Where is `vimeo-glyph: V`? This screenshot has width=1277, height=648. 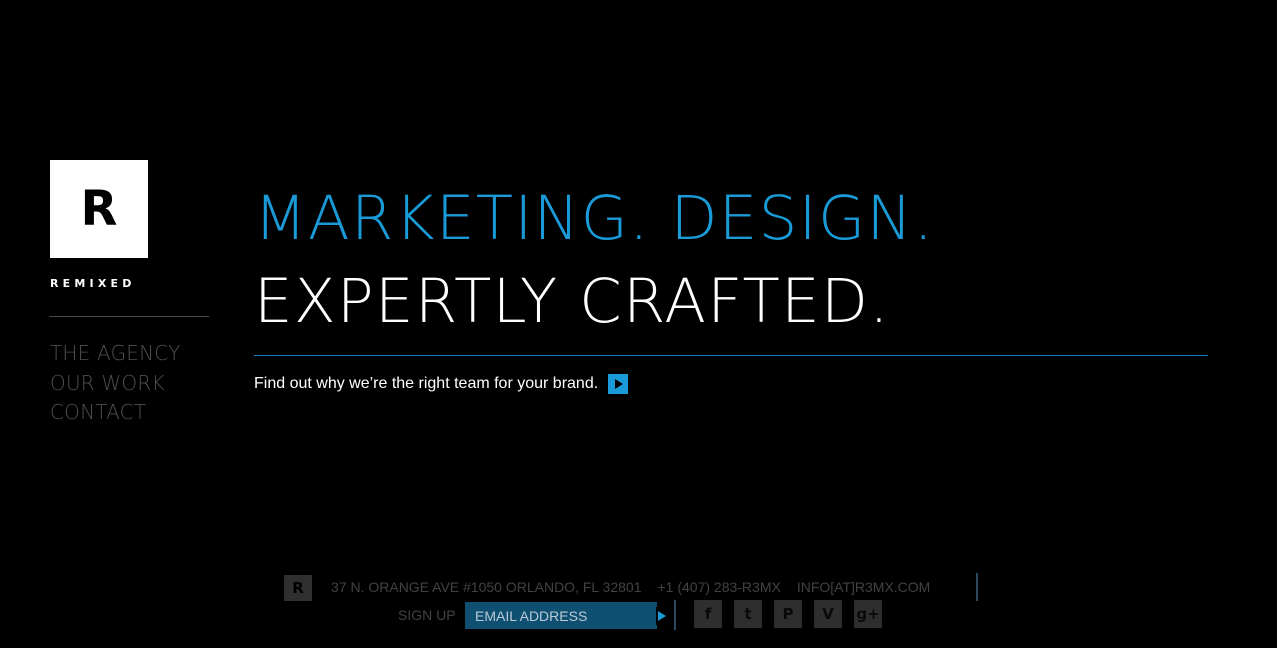
vimeo-glyph: V is located at coordinates (828, 614).